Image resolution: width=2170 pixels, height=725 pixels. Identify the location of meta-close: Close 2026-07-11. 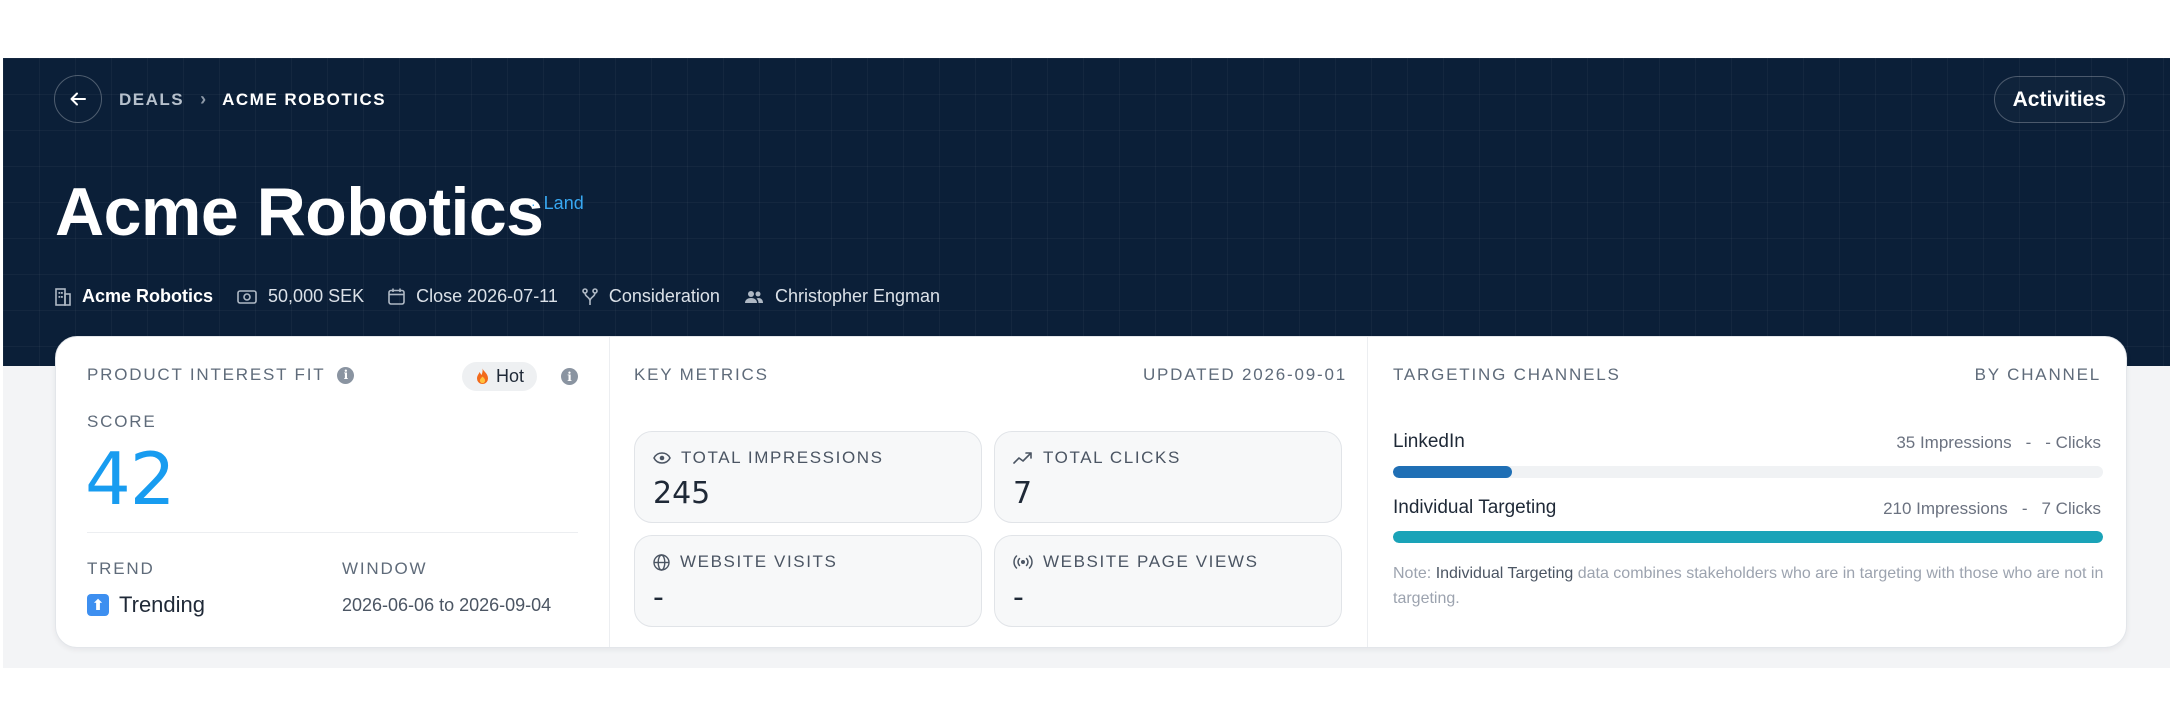
(473, 296).